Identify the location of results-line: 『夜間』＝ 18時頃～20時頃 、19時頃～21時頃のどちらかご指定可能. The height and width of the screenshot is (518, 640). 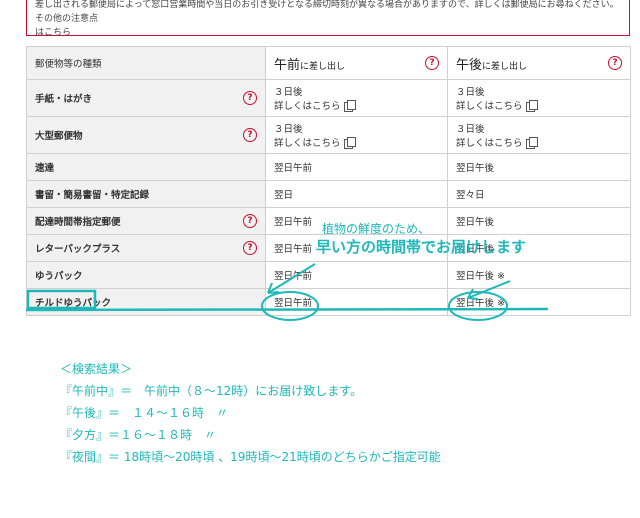
(250, 457).